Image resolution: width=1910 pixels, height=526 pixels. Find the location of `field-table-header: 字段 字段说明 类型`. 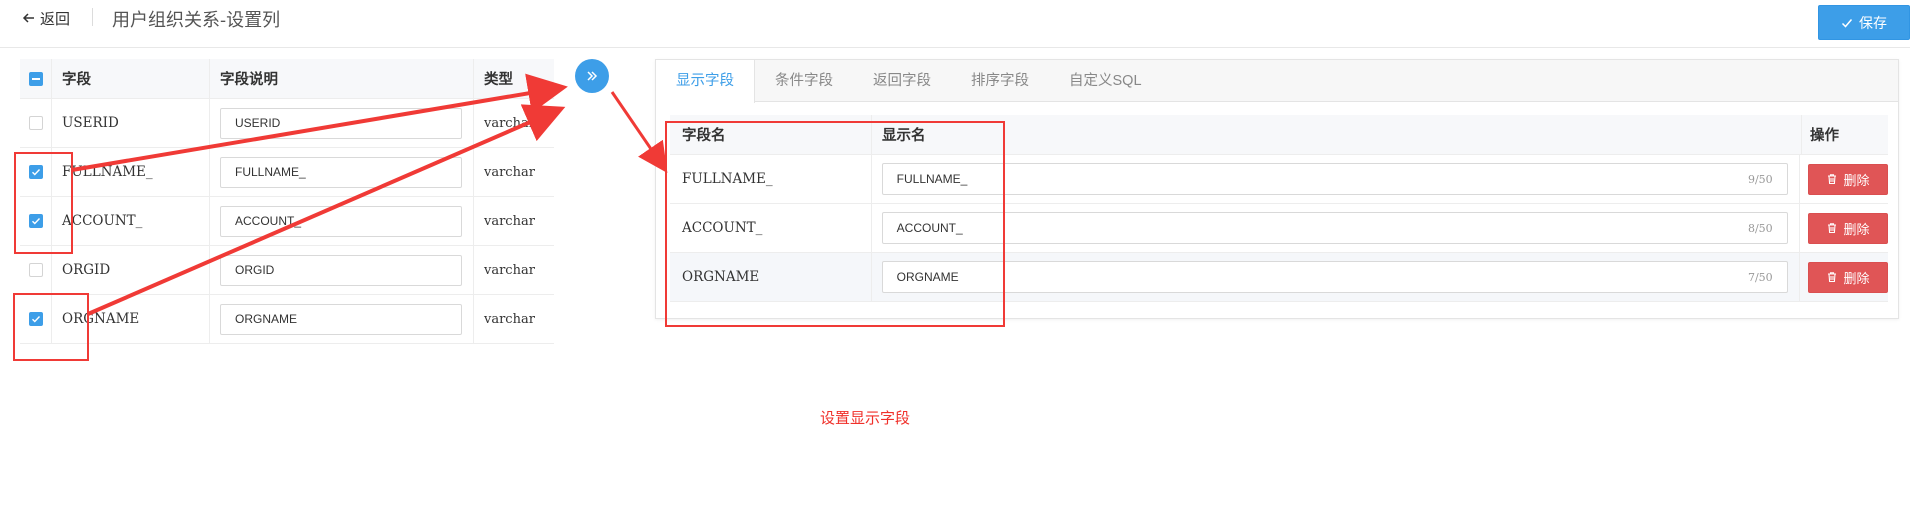

field-table-header: 字段 字段说明 类型 is located at coordinates (287, 79).